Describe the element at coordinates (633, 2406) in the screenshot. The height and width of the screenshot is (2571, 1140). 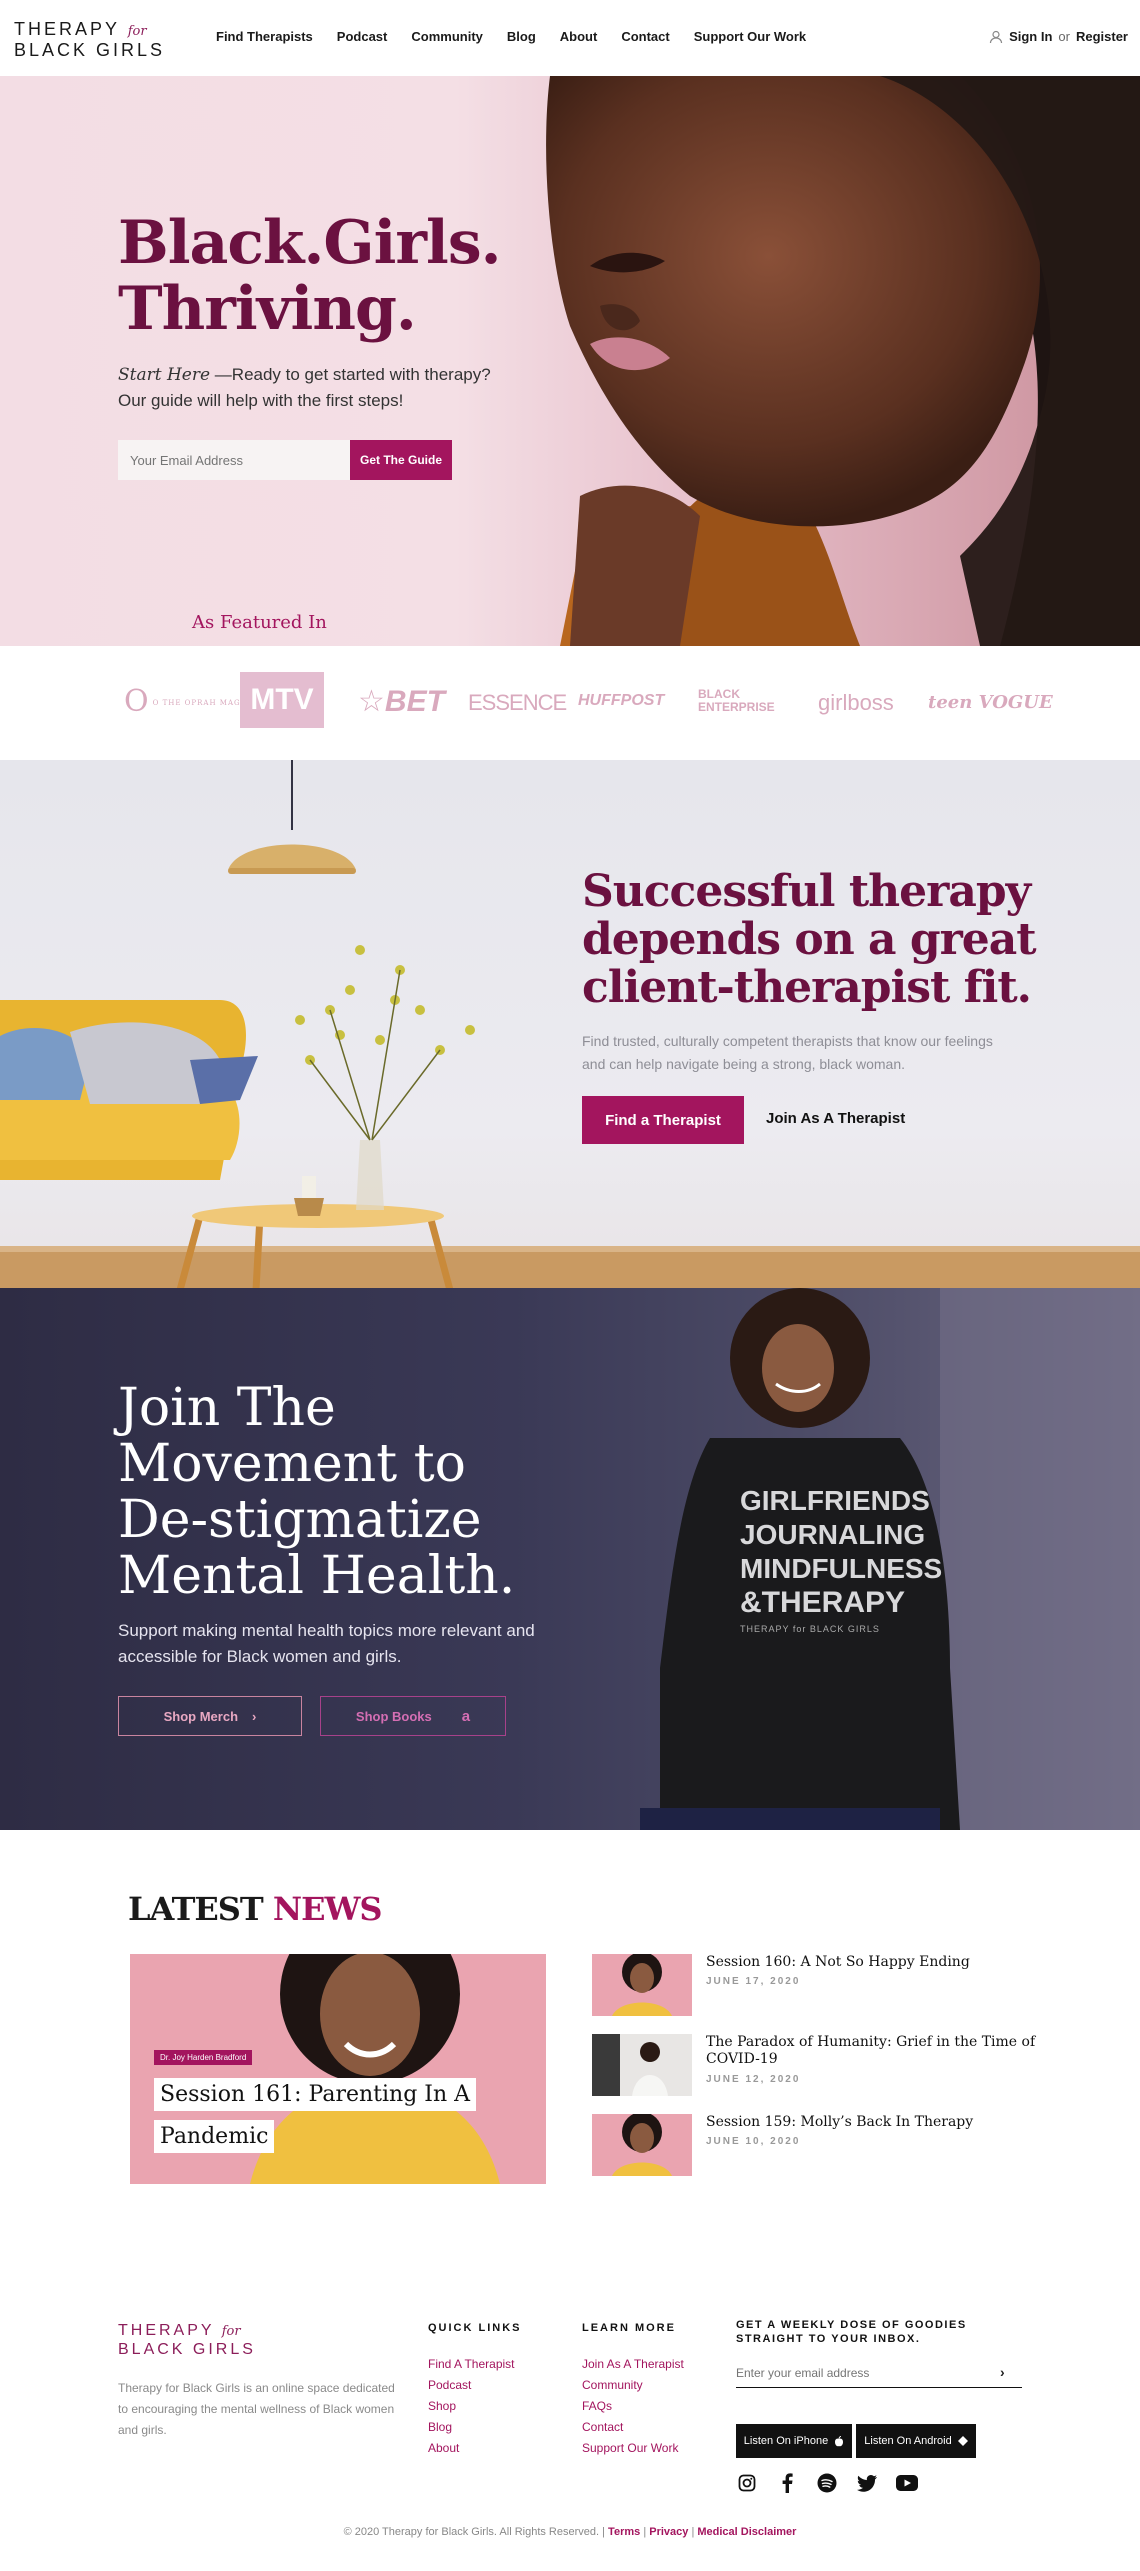
I see `footer-link-faqs: FAQs` at that location.